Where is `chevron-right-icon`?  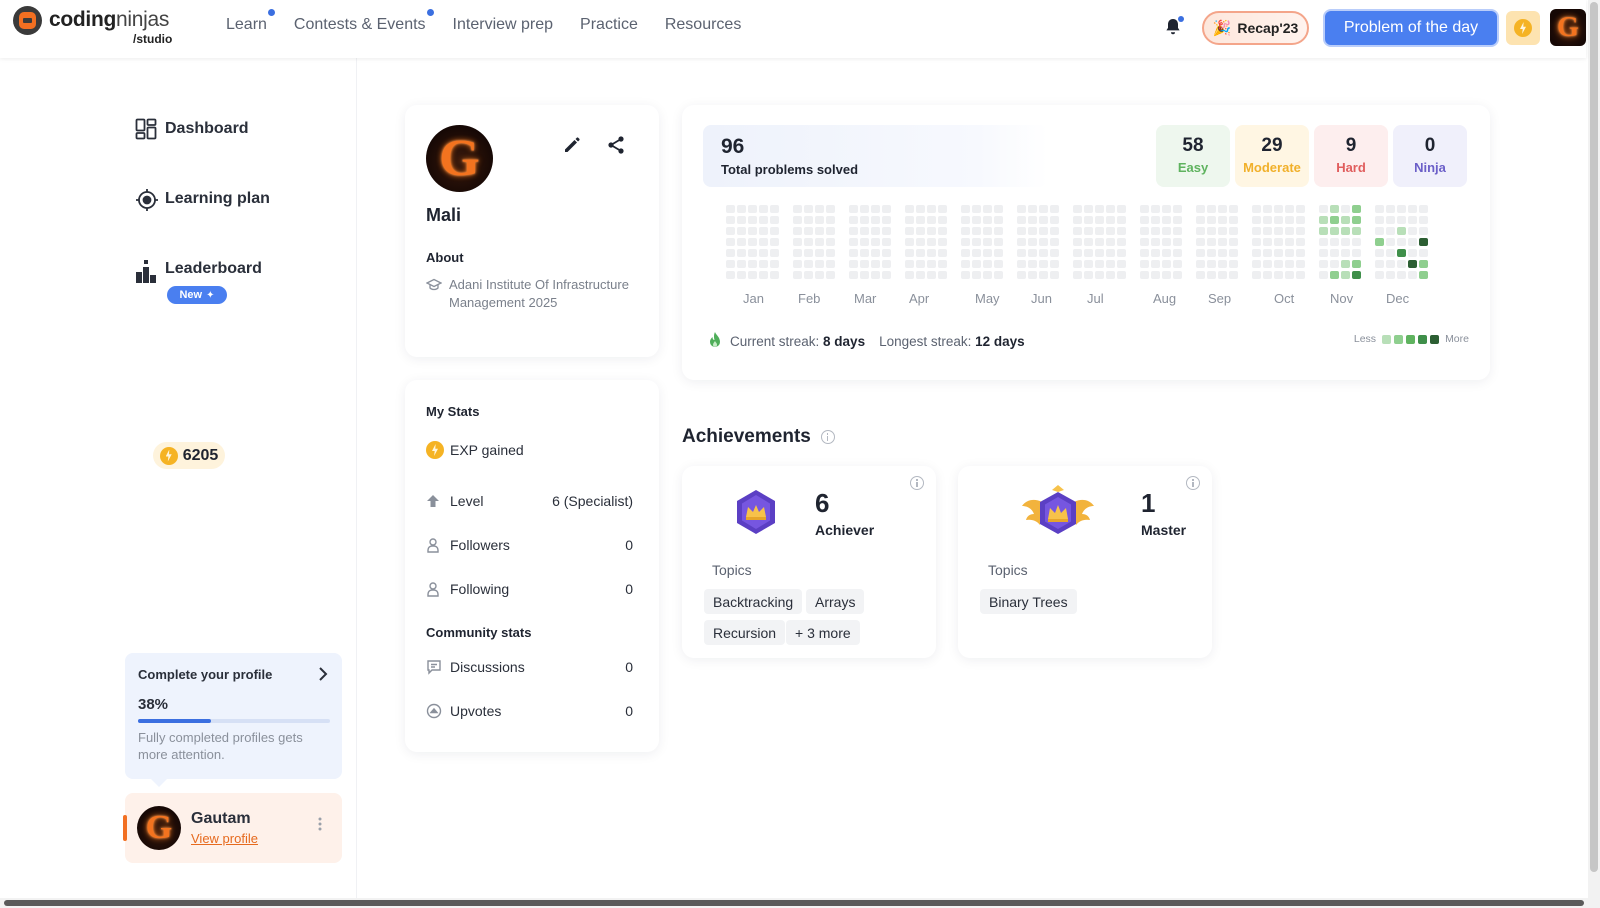
chevron-right-icon is located at coordinates (323, 675).